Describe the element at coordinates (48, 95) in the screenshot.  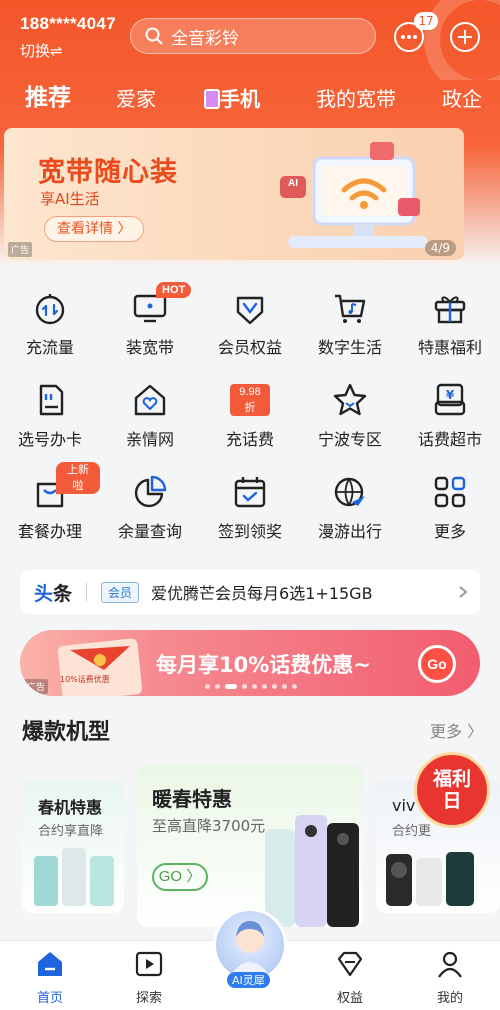
I see `tab-recommend: 推荐` at that location.